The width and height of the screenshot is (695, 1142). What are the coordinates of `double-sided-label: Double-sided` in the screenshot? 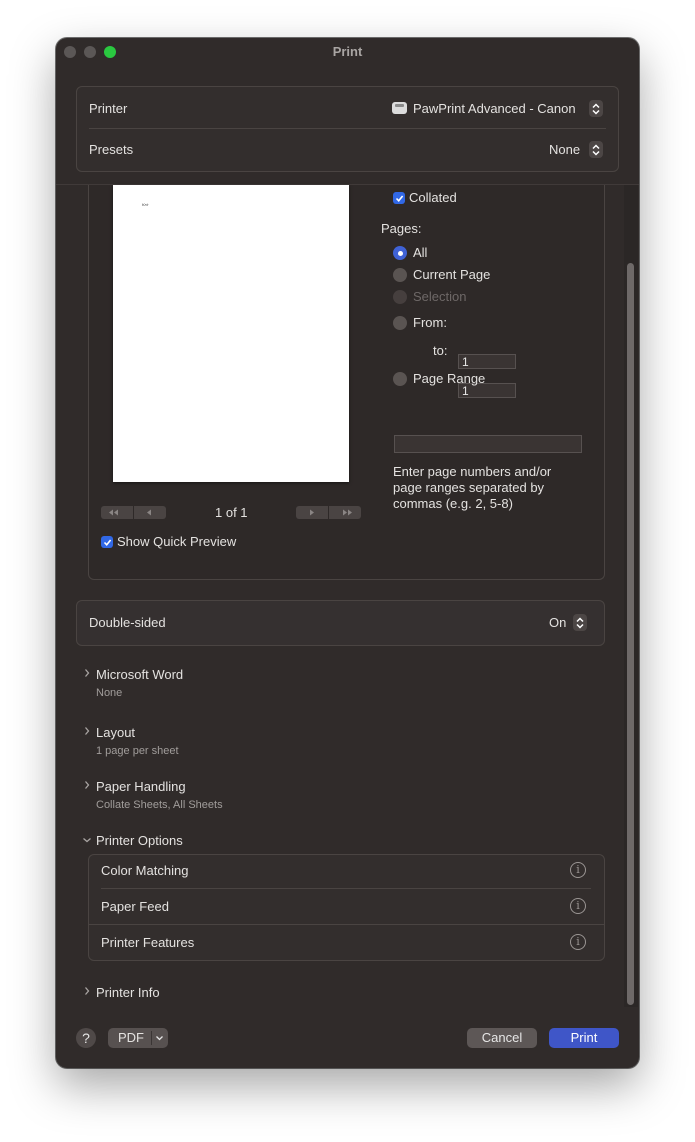 It's located at (127, 622).